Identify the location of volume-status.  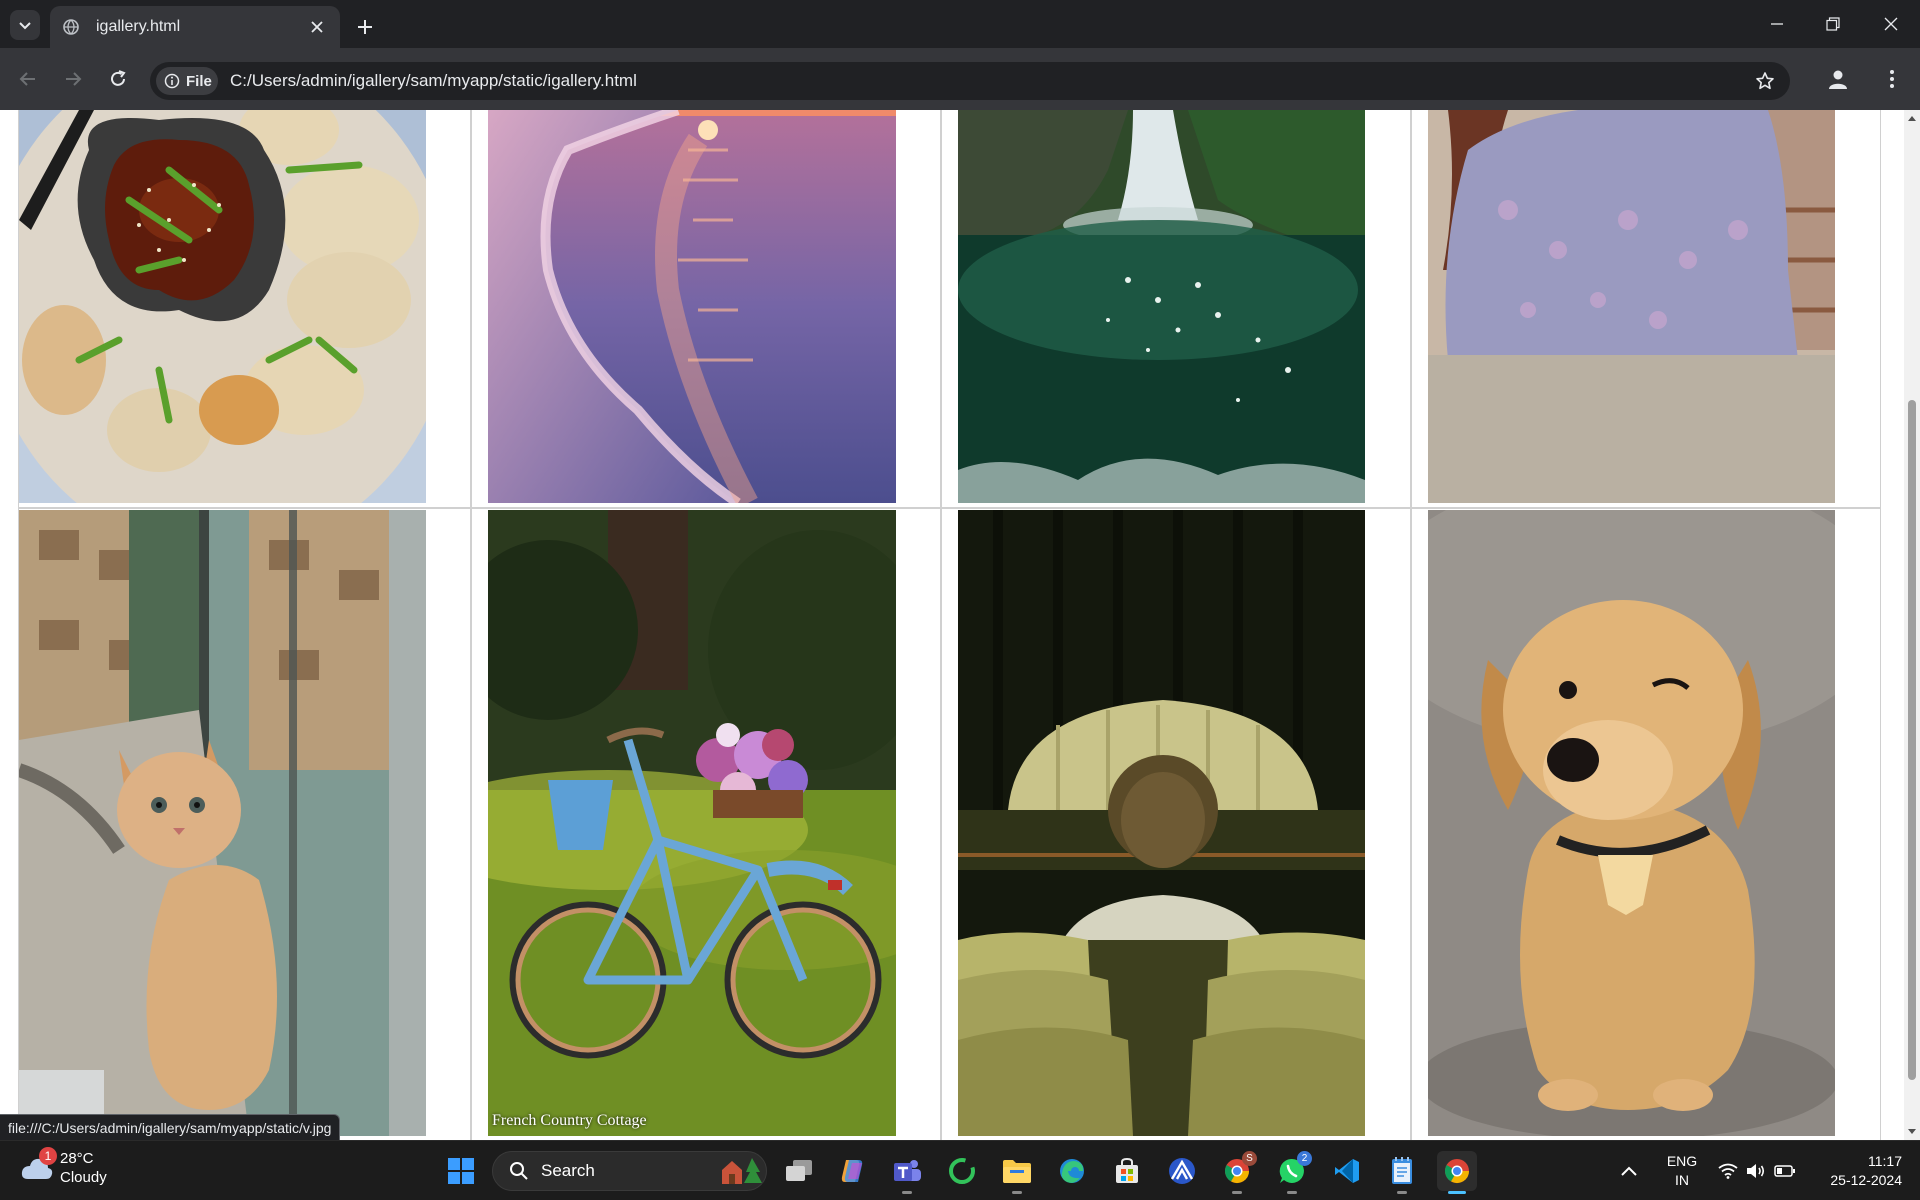
(1756, 1170).